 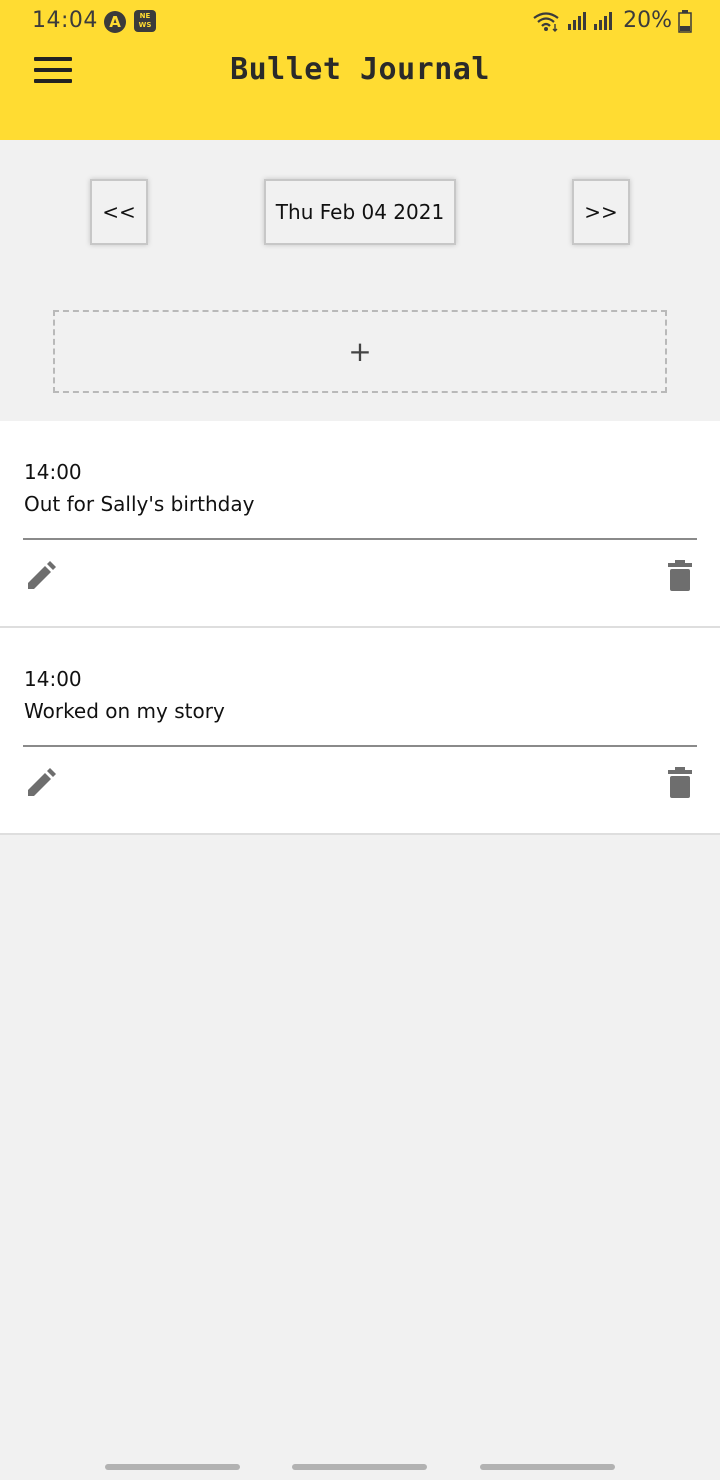 I want to click on app-title: Bullet Journal, so click(x=360, y=69).